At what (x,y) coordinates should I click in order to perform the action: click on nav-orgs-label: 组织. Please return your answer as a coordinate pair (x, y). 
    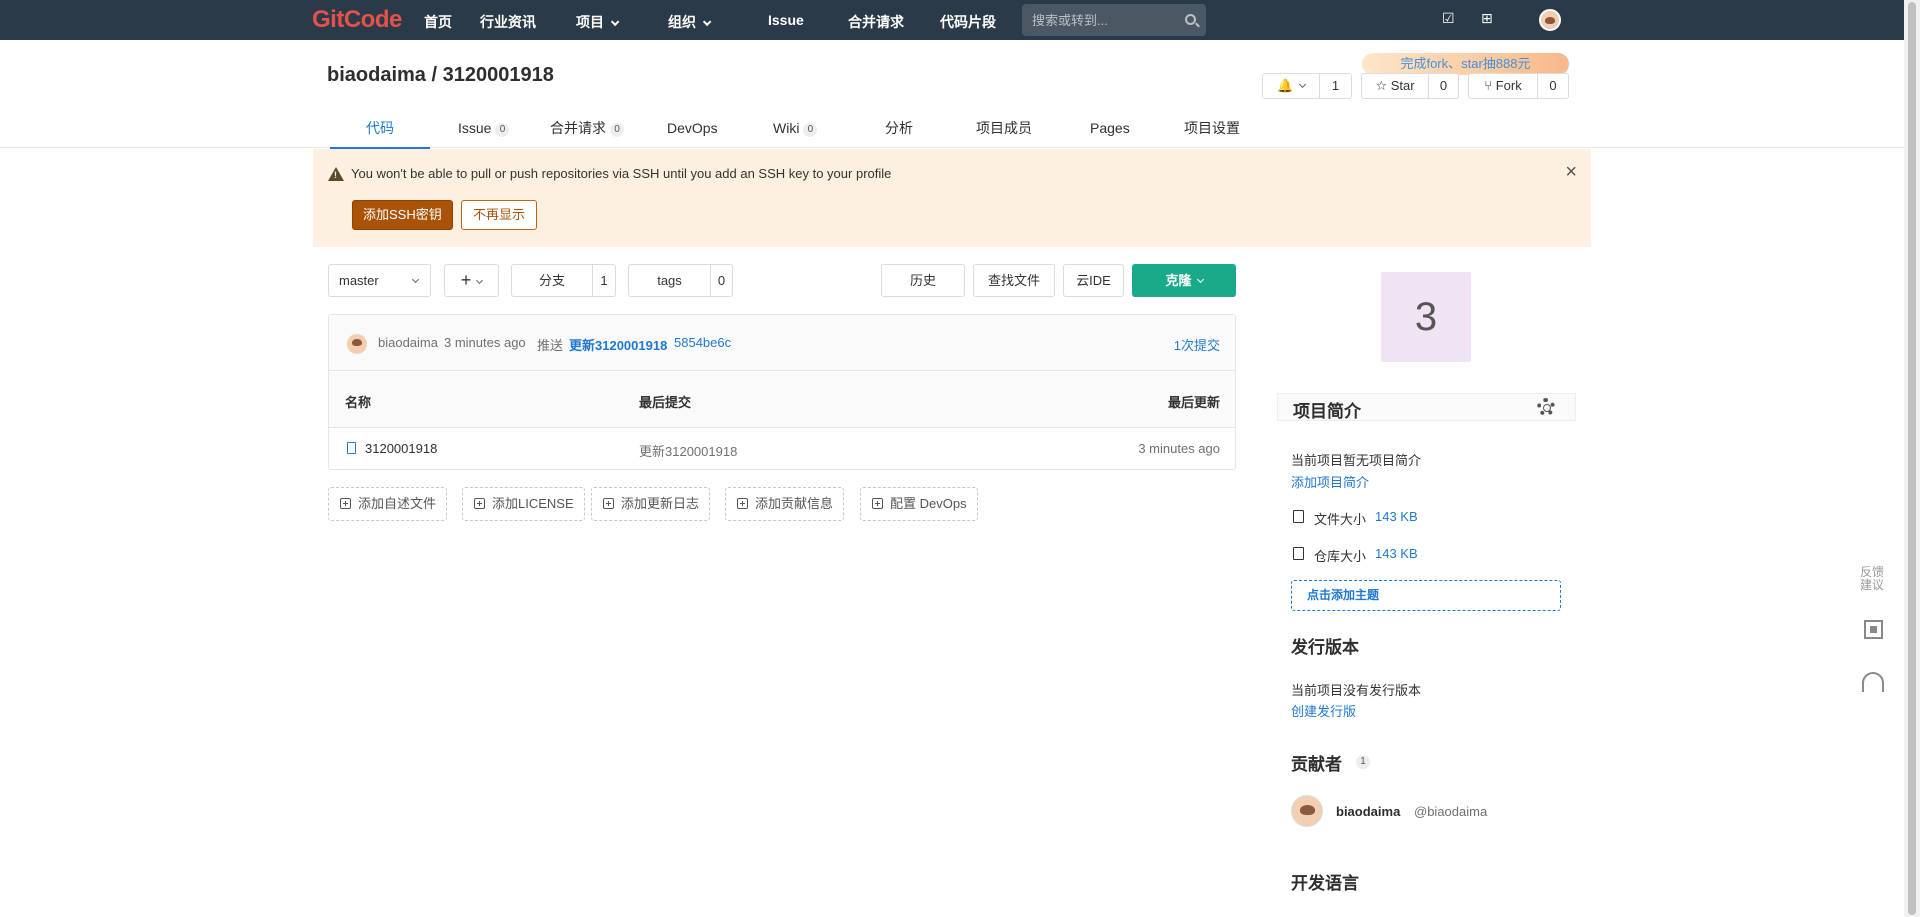
    Looking at the image, I should click on (682, 22).